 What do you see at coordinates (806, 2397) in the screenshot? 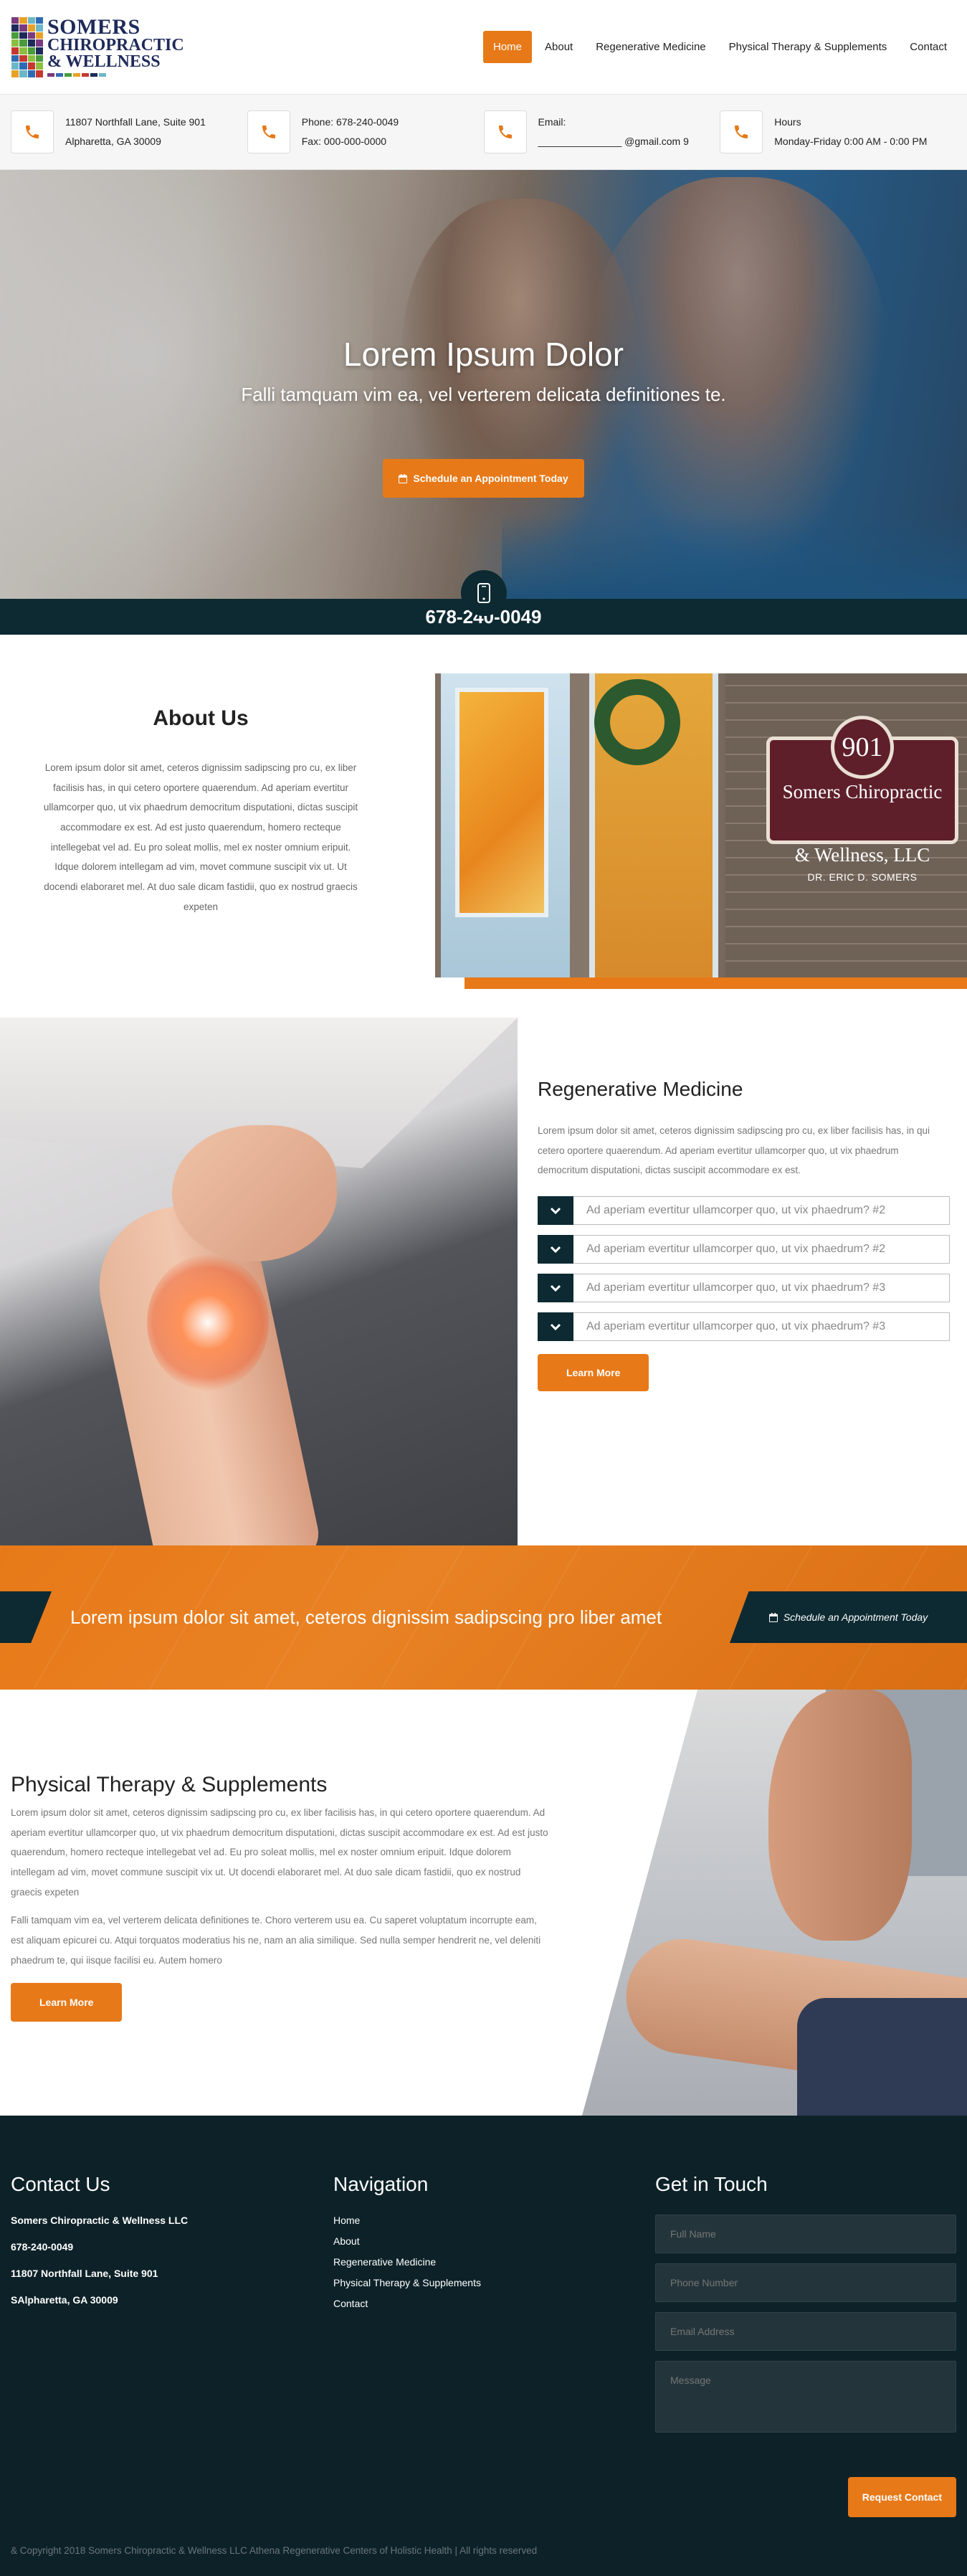
I see `message-textarea` at bounding box center [806, 2397].